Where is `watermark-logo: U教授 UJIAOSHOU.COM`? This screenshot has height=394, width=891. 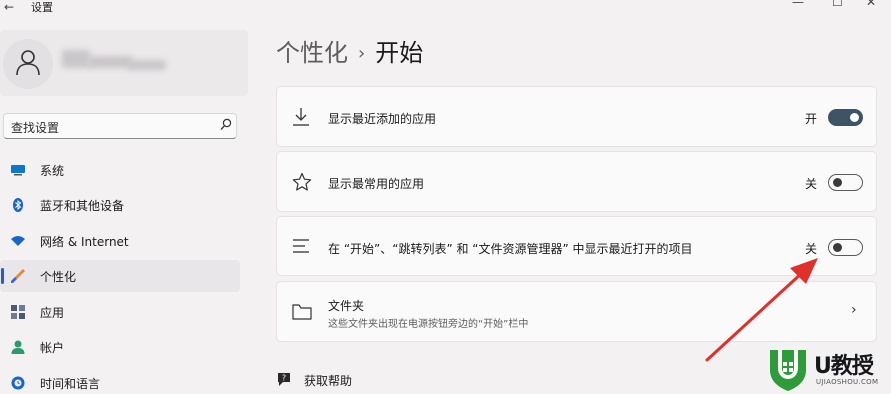 watermark-logo: U教授 UJIAOSHOU.COM is located at coordinates (828, 370).